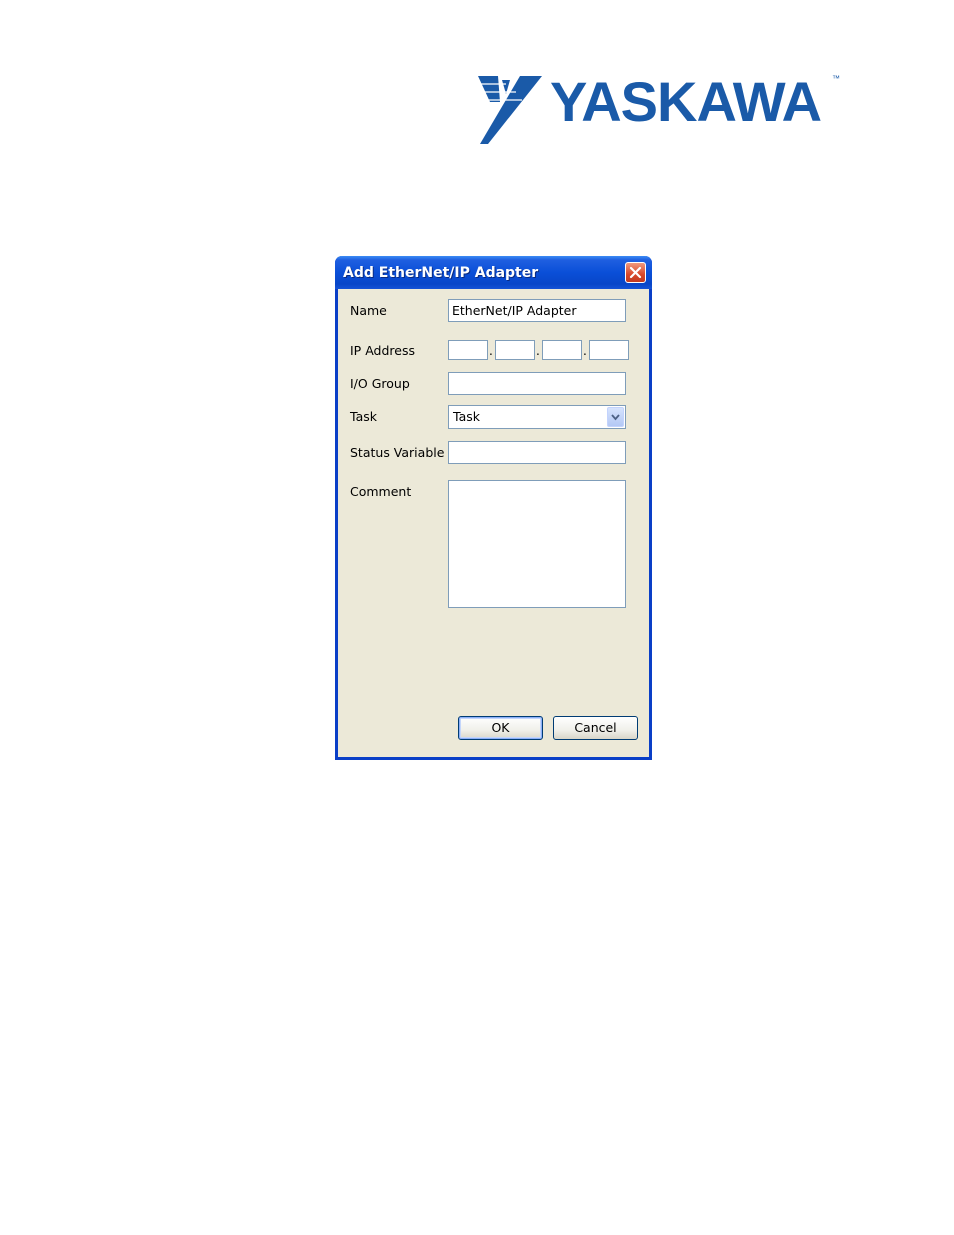 The height and width of the screenshot is (1235, 954). Describe the element at coordinates (562, 350) in the screenshot. I see `ip-octet-3-input` at that location.